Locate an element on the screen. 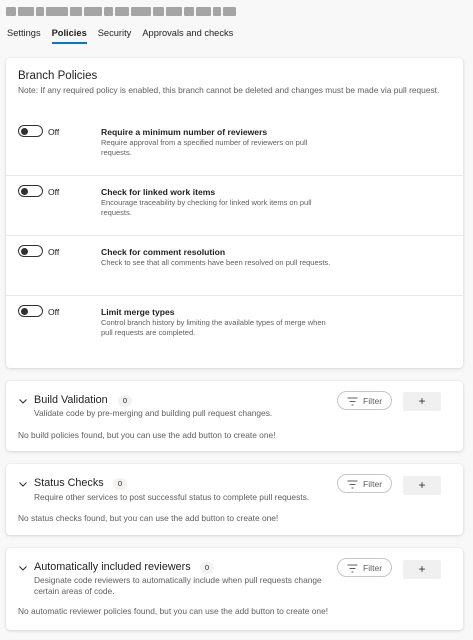  redacted-breadcrumb is located at coordinates (121, 11).